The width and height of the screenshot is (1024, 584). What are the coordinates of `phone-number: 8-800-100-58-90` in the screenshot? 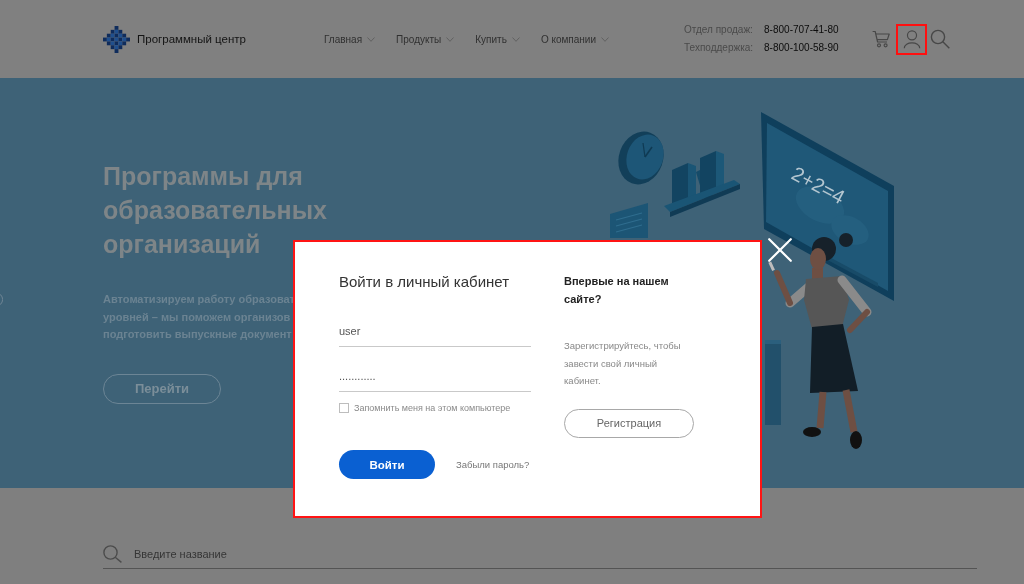 It's located at (801, 48).